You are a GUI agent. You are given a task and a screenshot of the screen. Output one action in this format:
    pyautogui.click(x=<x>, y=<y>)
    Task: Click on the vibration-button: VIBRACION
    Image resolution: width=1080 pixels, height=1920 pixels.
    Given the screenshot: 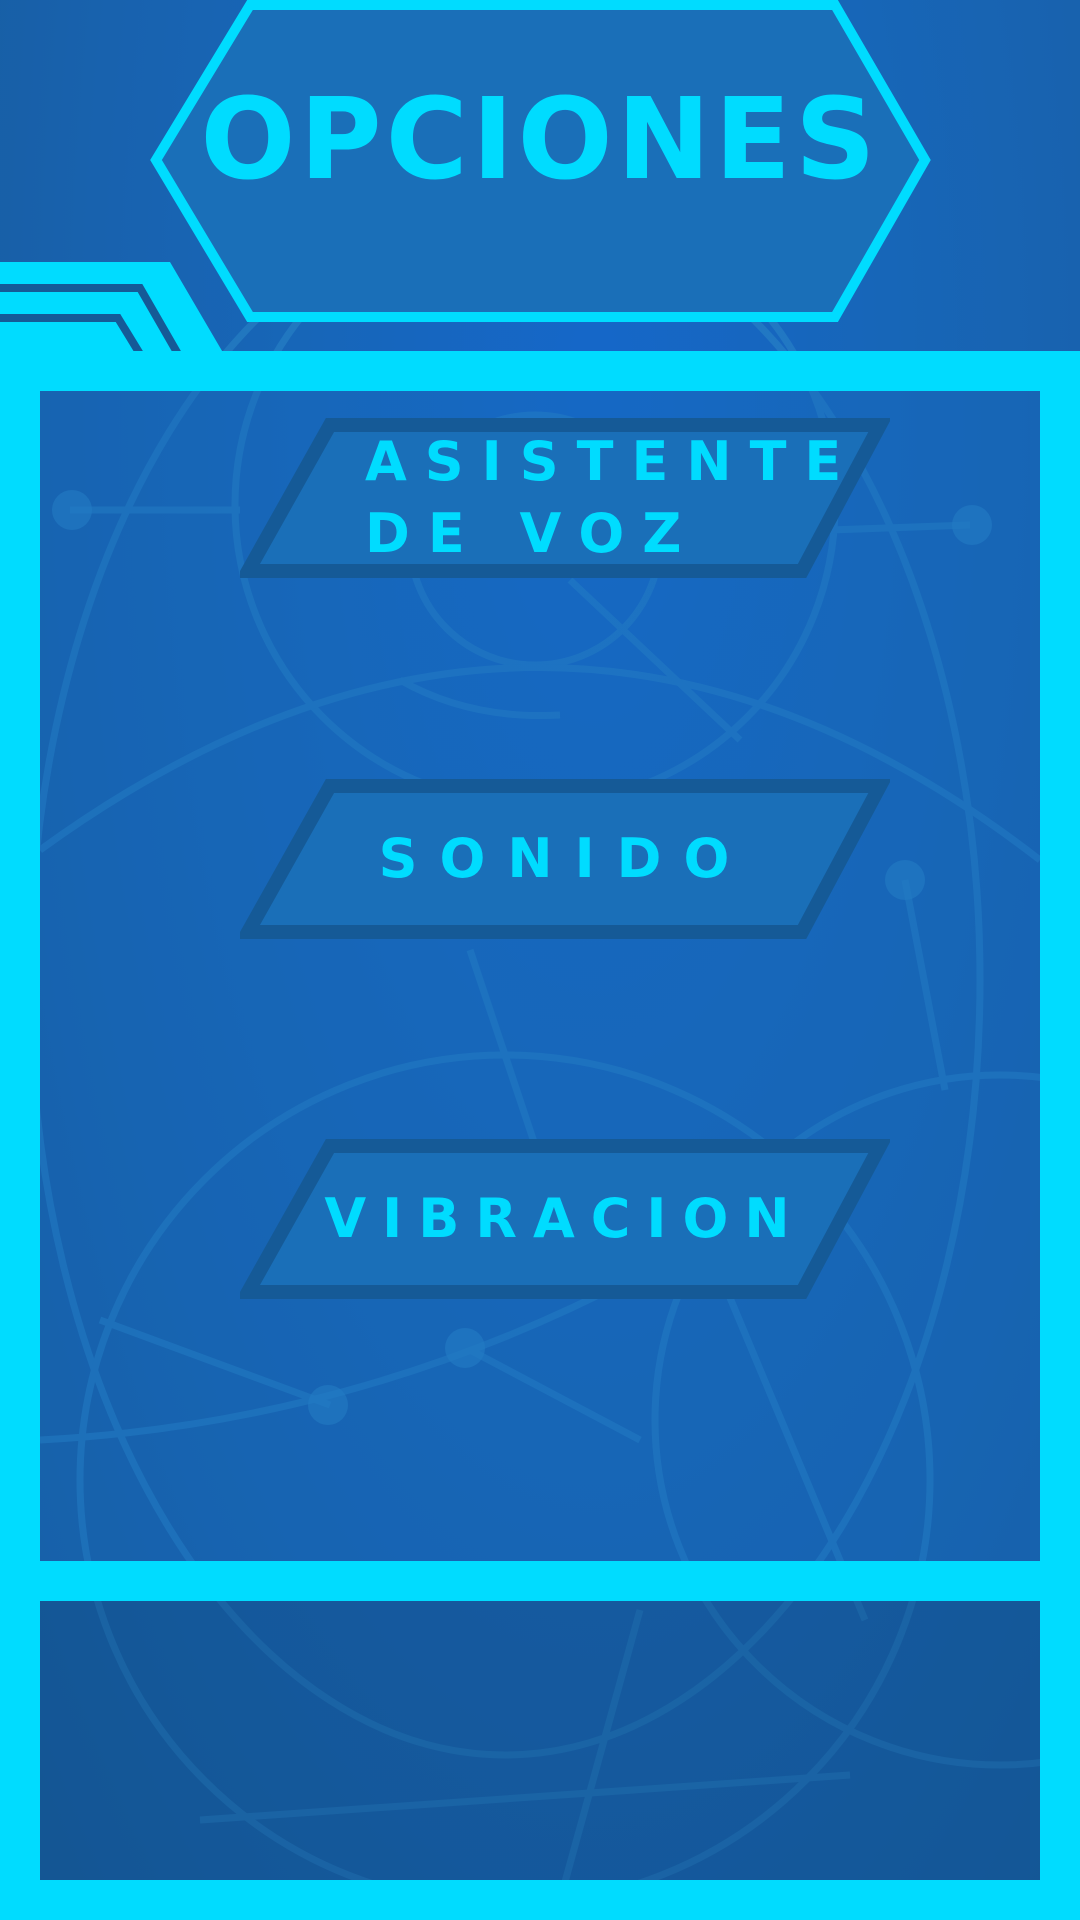 What is the action you would take?
    pyautogui.click(x=565, y=1219)
    